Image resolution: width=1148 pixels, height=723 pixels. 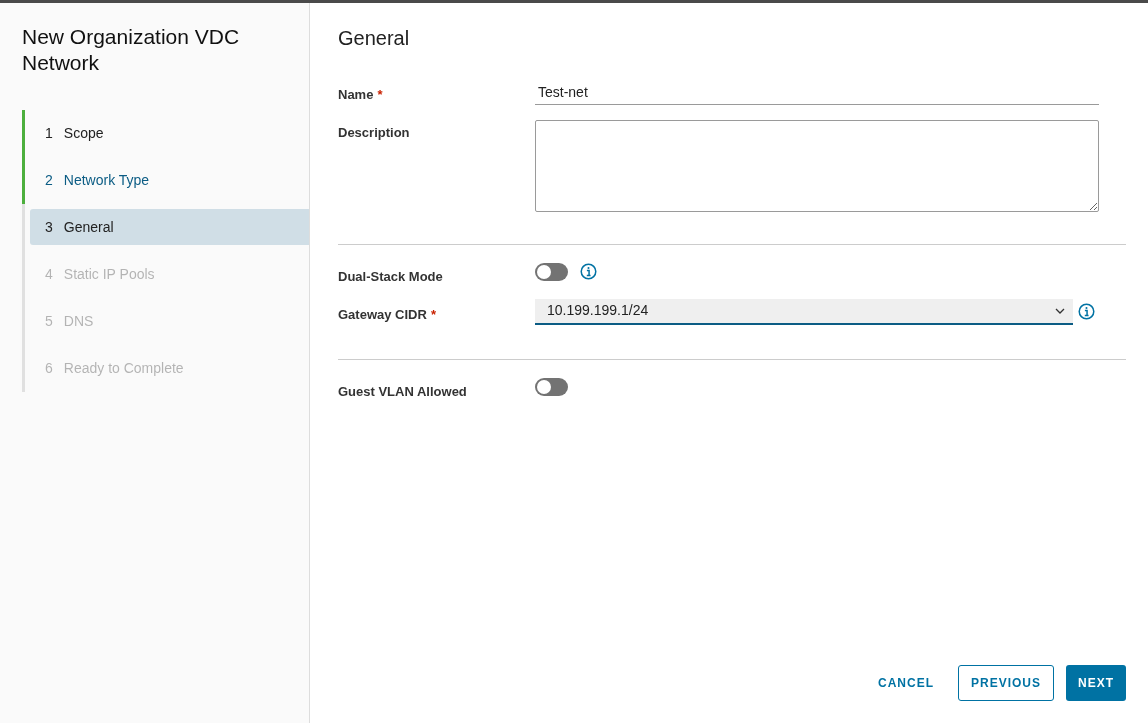 What do you see at coordinates (402, 391) in the screenshot?
I see `field-label: Guest VLAN Allowed` at bounding box center [402, 391].